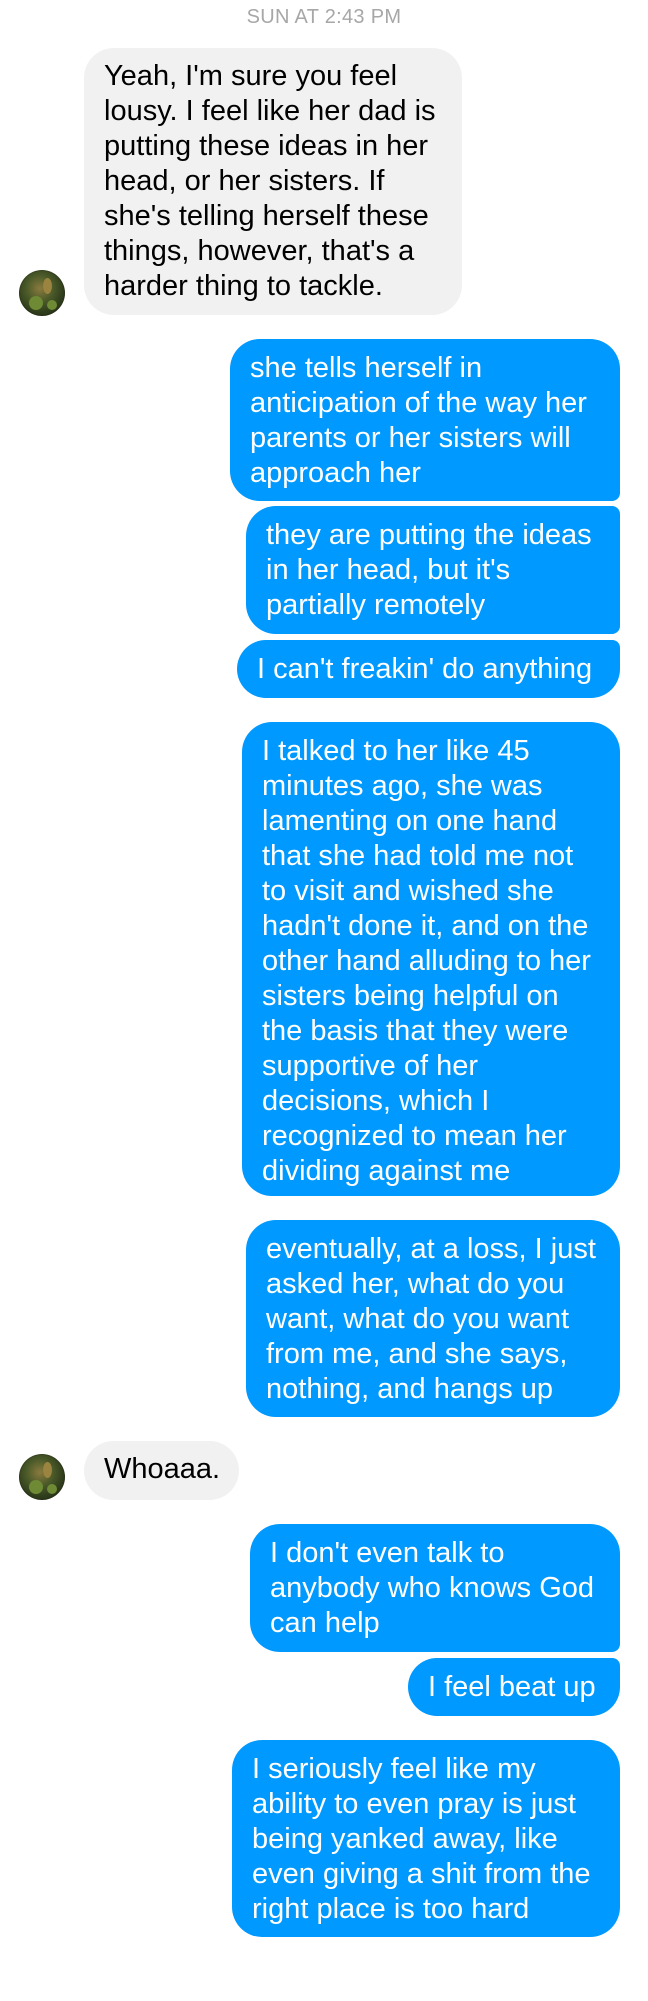 The image size is (648, 2001). I want to click on incoming-message: Whoaaa., so click(161, 1470).